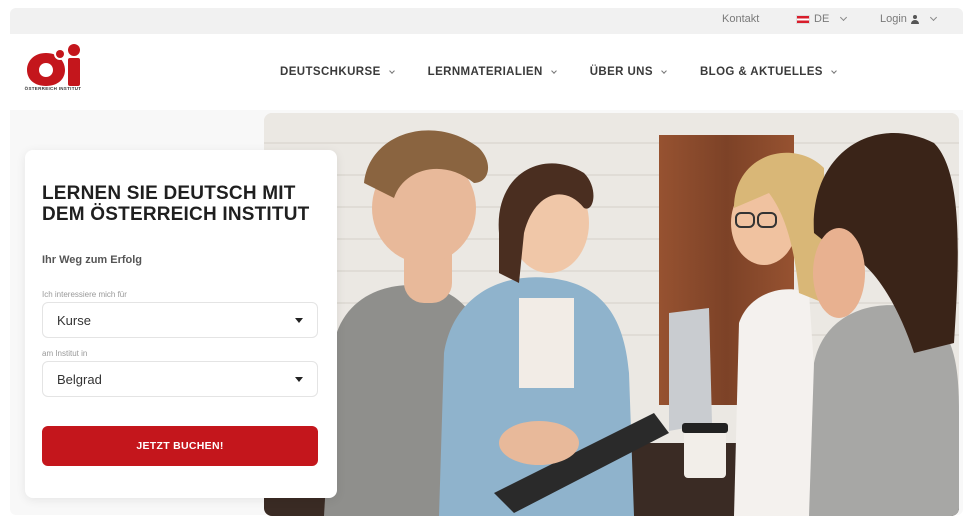 Image resolution: width=973 pixels, height=523 pixels. I want to click on location-select: Belgrad, so click(180, 379).